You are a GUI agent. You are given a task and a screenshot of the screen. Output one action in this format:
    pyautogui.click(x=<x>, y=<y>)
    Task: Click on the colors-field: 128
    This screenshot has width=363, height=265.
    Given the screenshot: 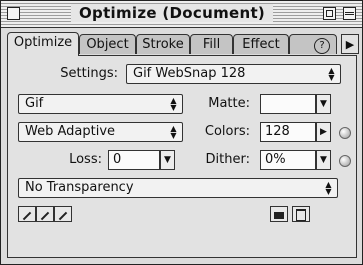 What is the action you would take?
    pyautogui.click(x=288, y=132)
    